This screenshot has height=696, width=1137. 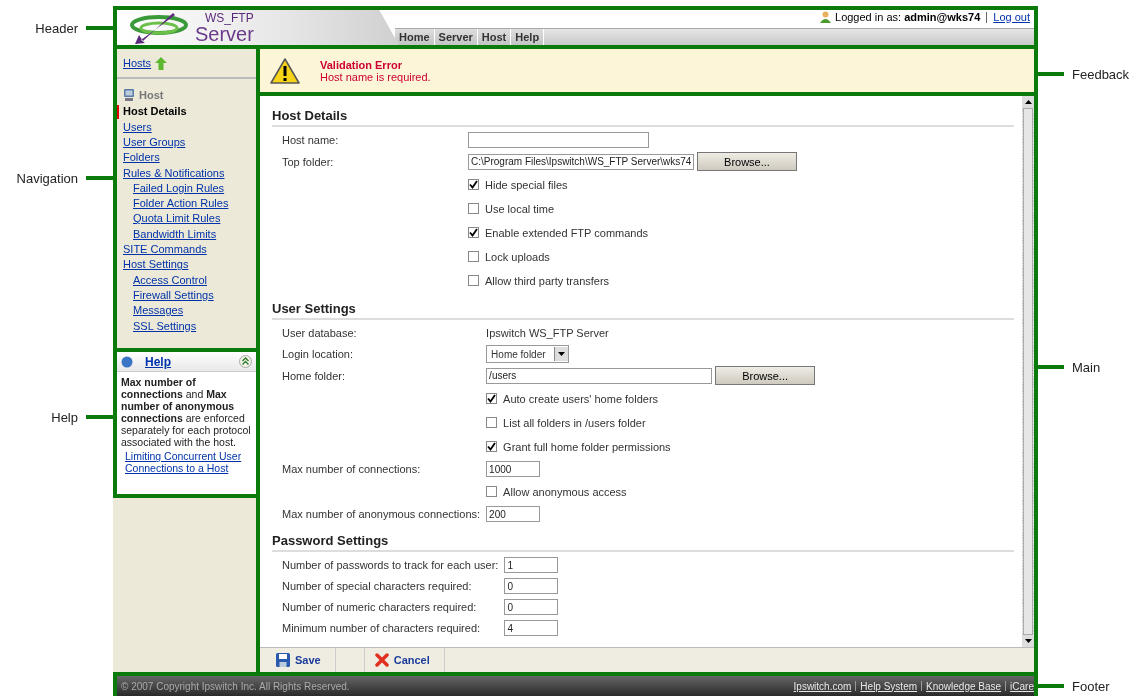 I want to click on field-label: Number of numeric characters required:, so click(x=380, y=607).